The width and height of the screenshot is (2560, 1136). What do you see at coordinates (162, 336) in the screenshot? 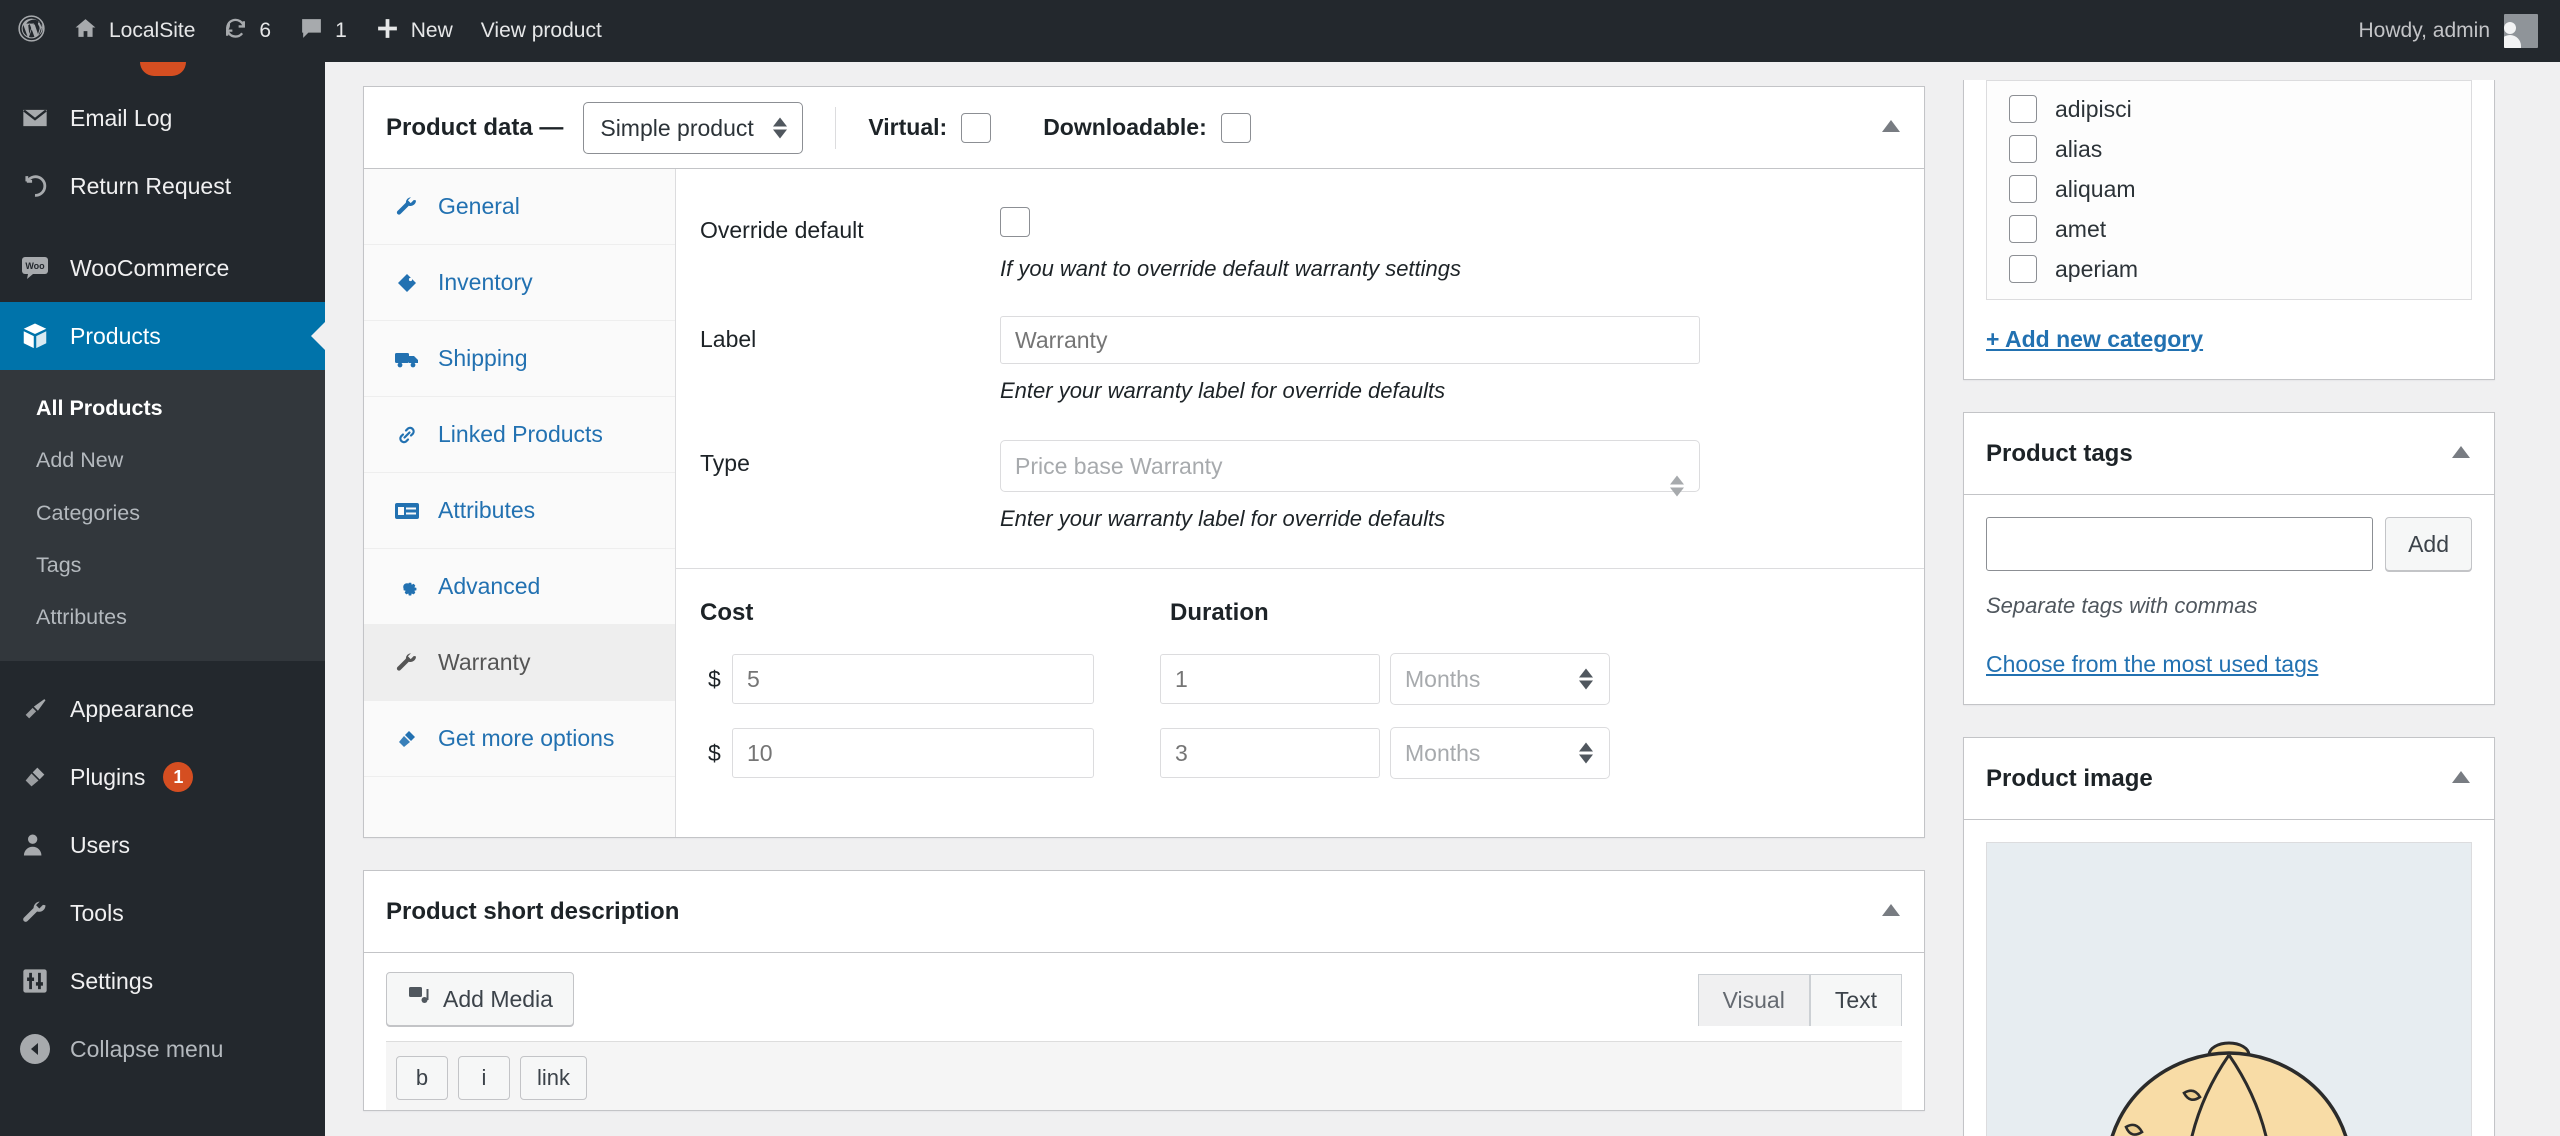
I see `sidebar-item-products: Products` at bounding box center [162, 336].